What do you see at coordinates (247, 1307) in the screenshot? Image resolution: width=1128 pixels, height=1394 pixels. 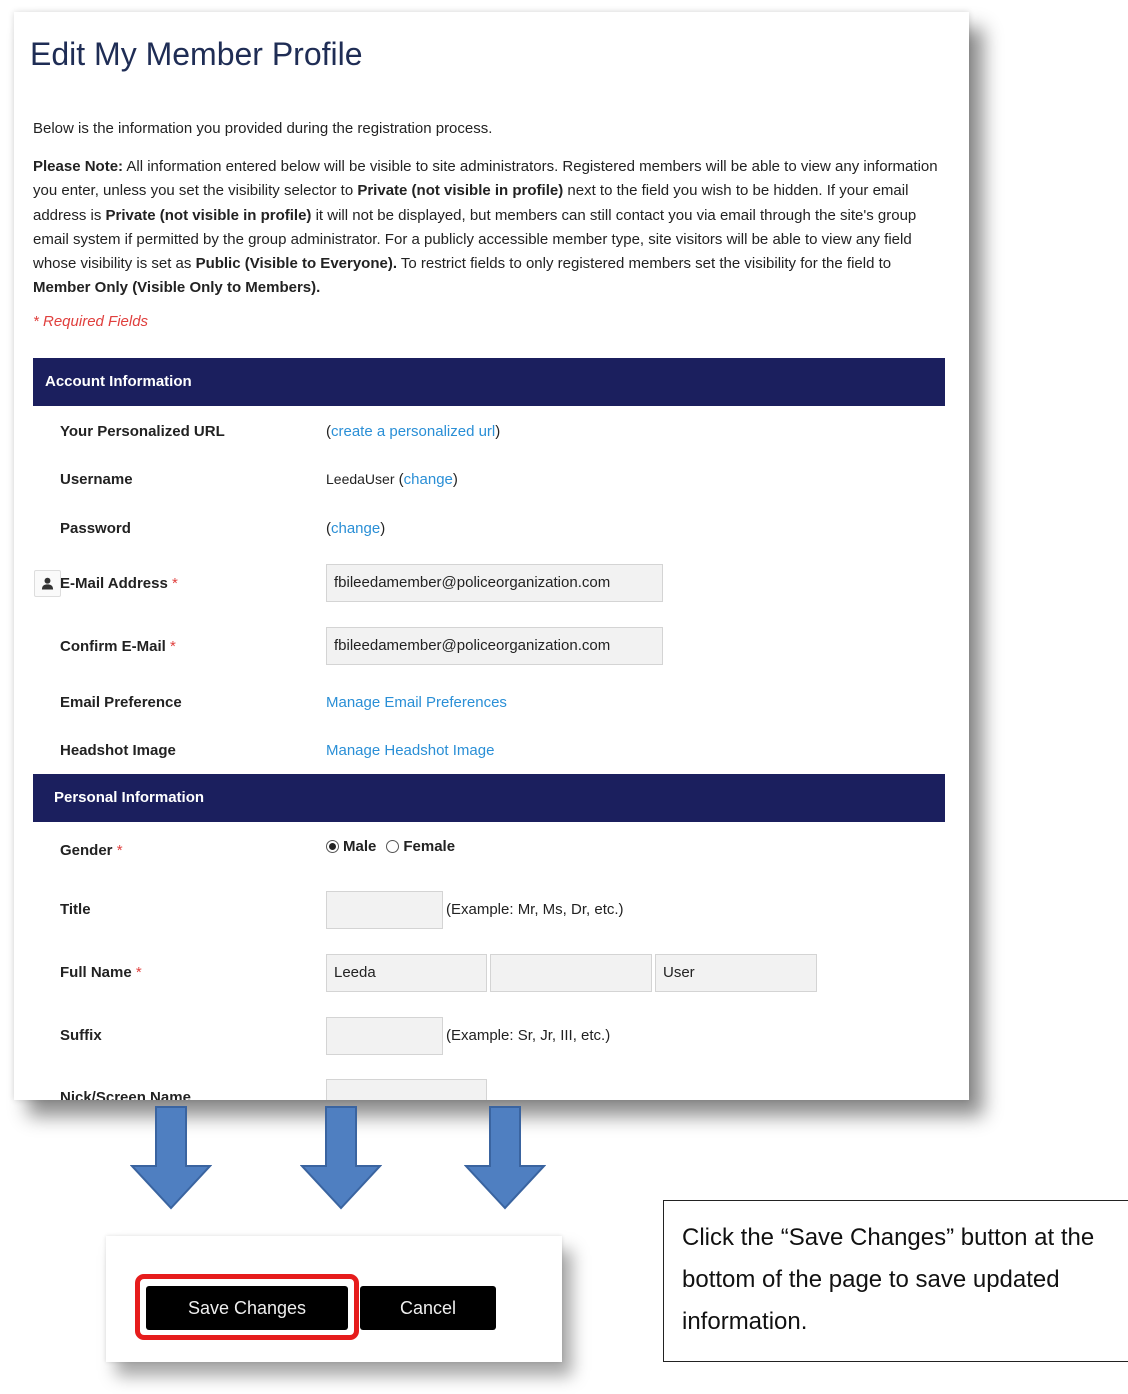 I see `save-button-highlight` at bounding box center [247, 1307].